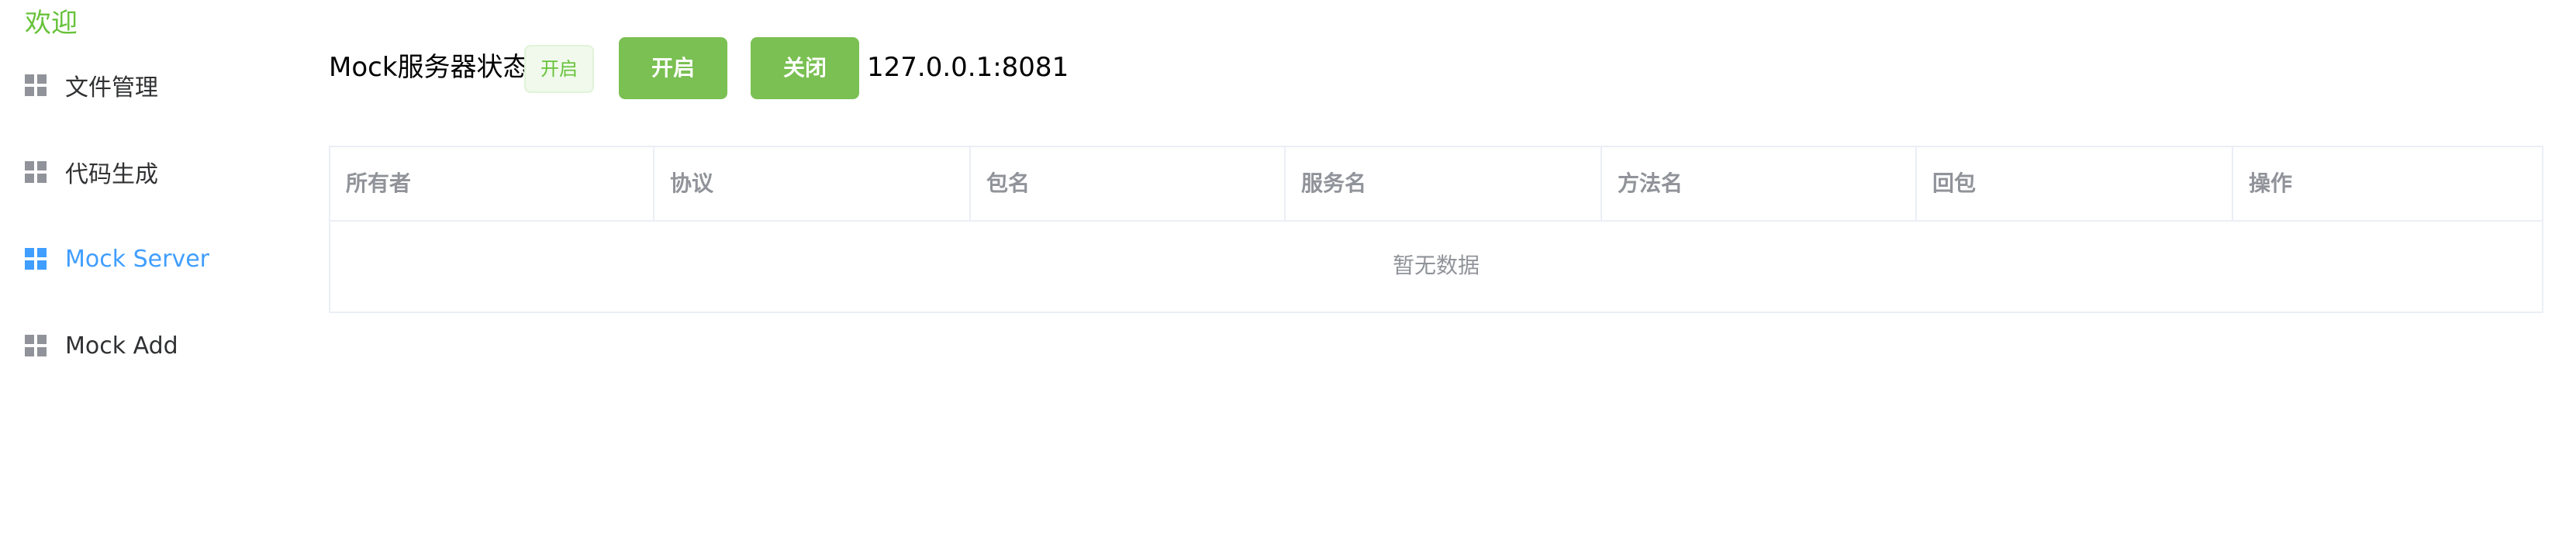  Describe the element at coordinates (968, 67) in the screenshot. I see `server-address: 127.0.0.1:8081` at that location.